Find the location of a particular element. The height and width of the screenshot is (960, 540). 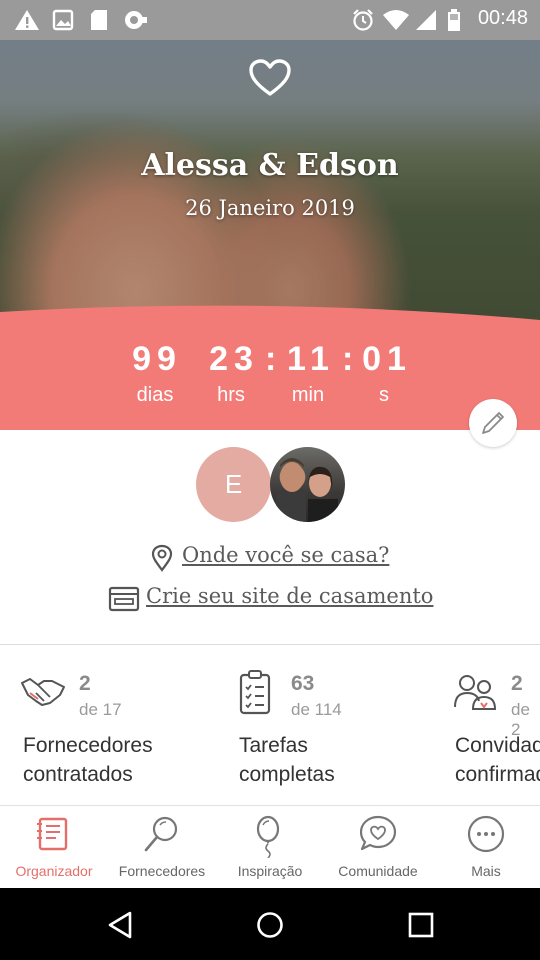

stat-label-line: contratados is located at coordinates (78, 774).